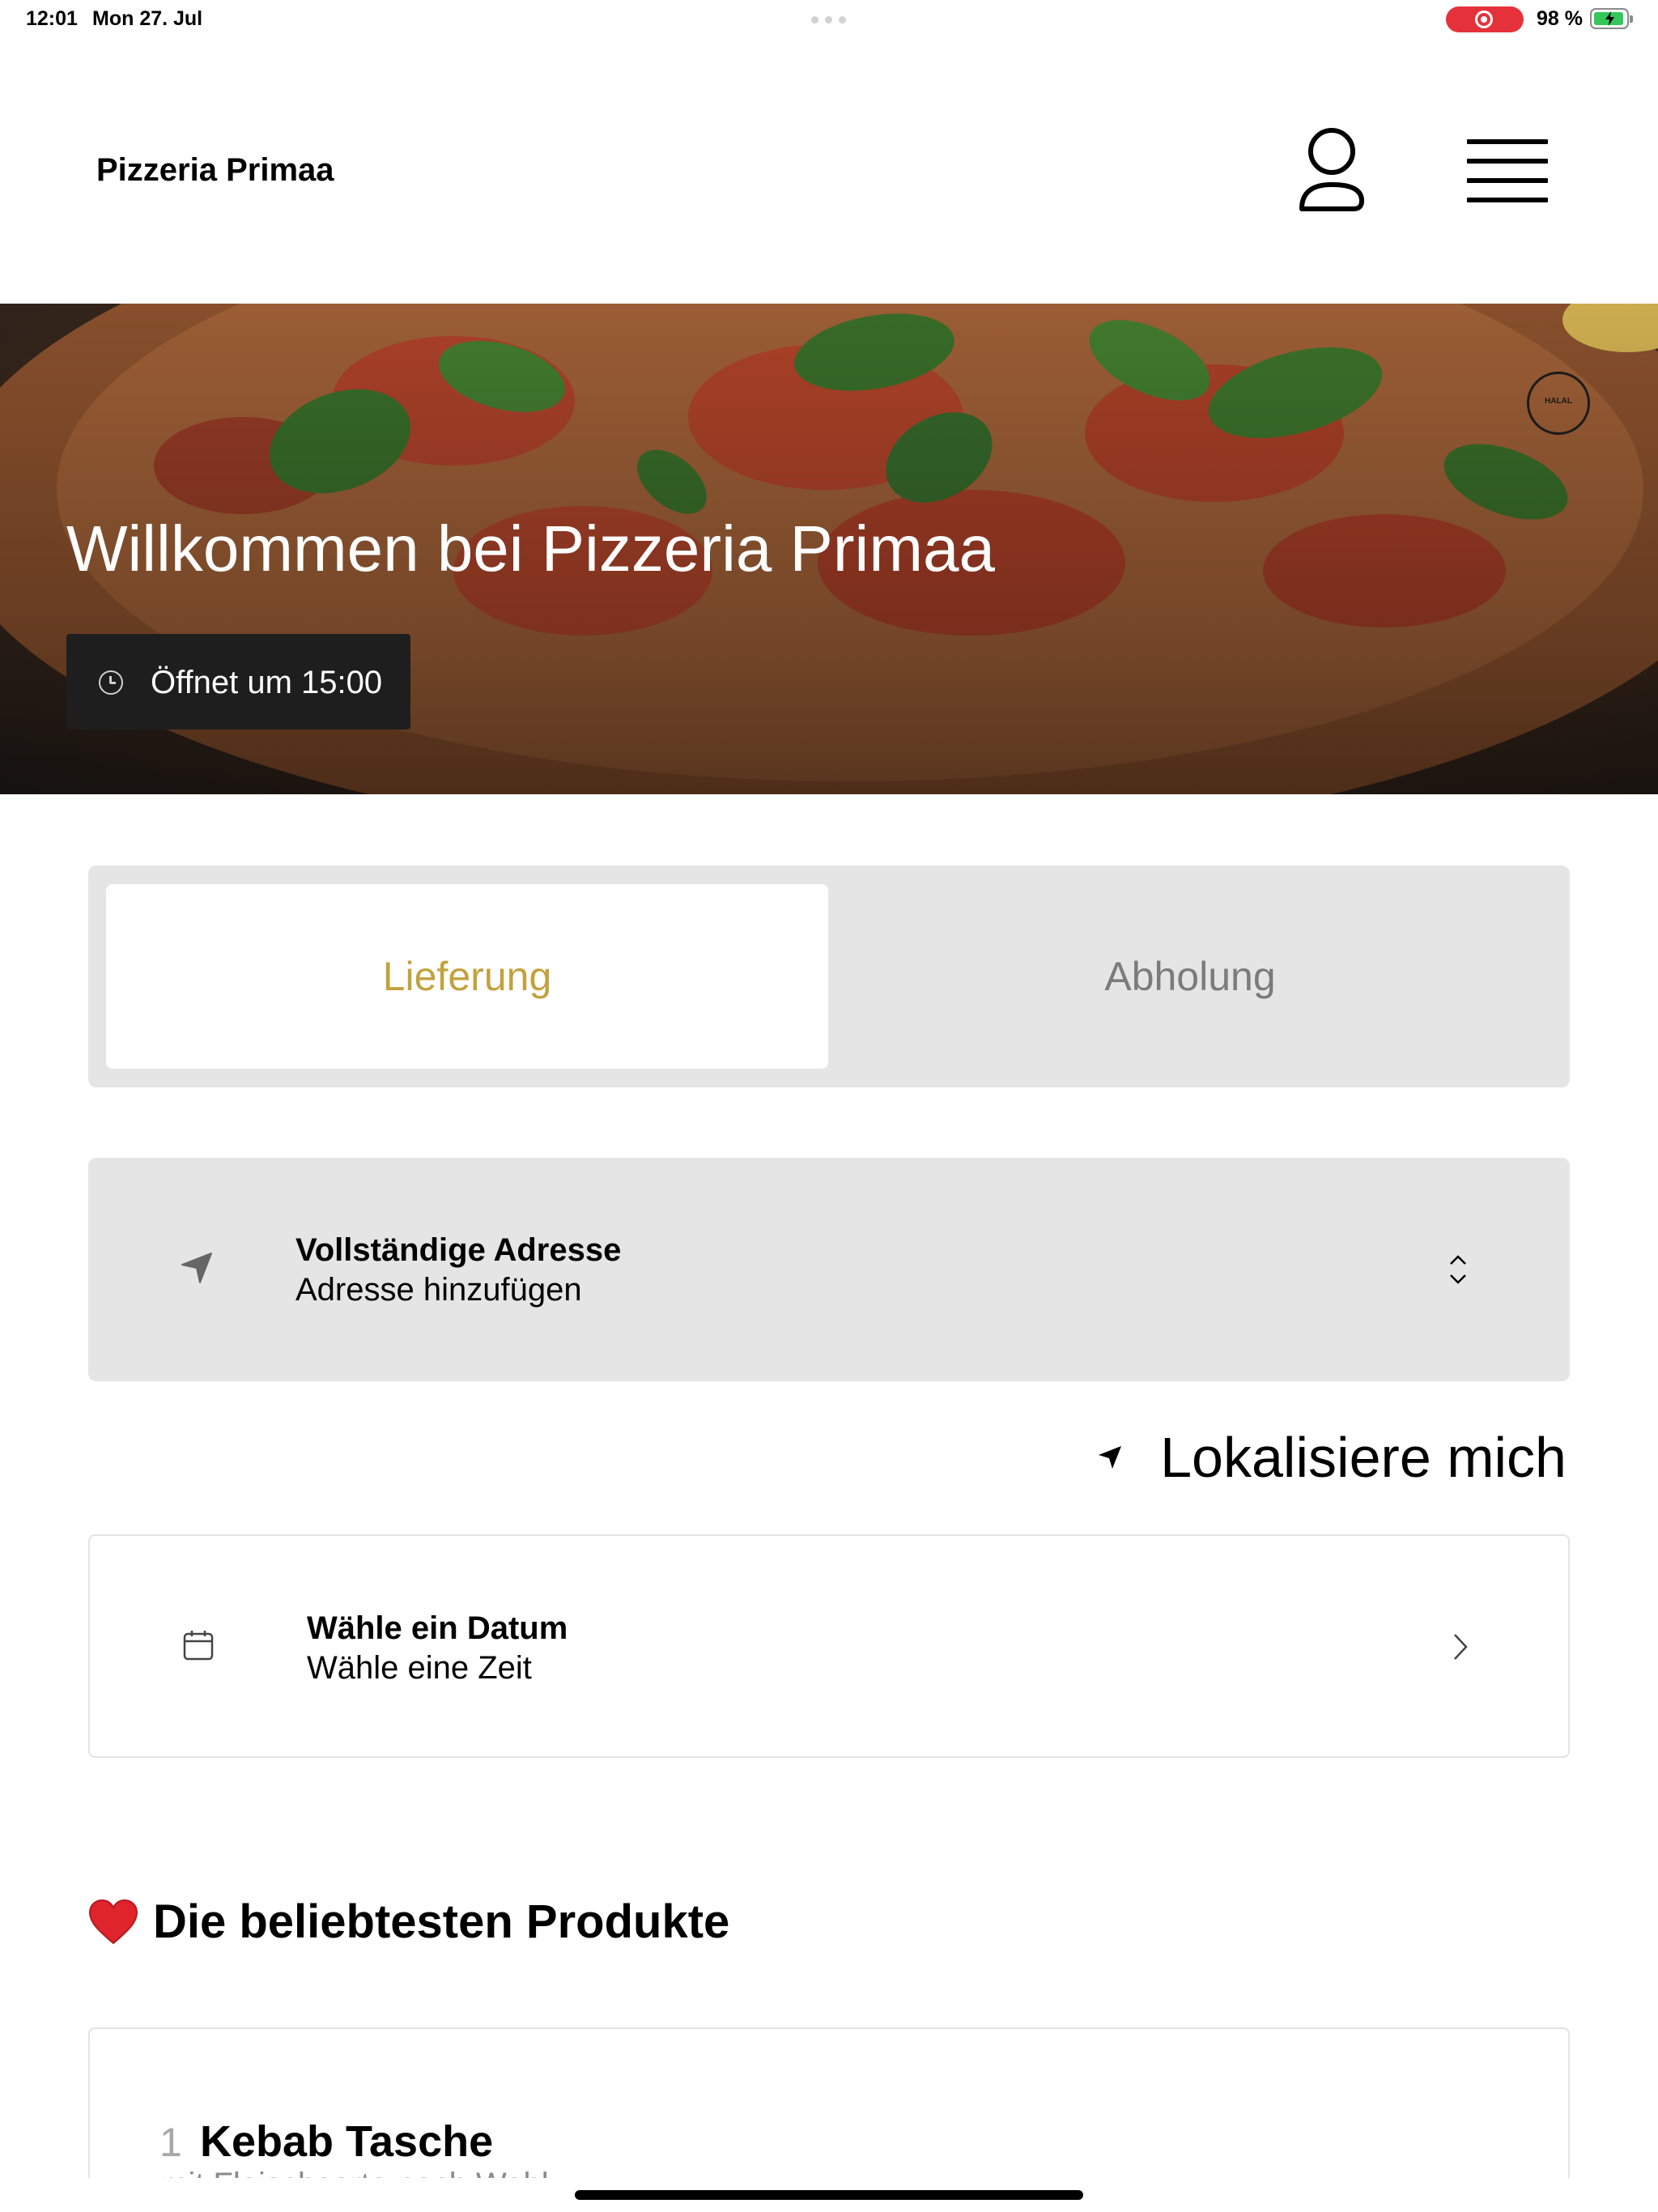 The image size is (1658, 2212). Describe the element at coordinates (1558, 404) in the screenshot. I see `halal-logo: HALAL` at that location.